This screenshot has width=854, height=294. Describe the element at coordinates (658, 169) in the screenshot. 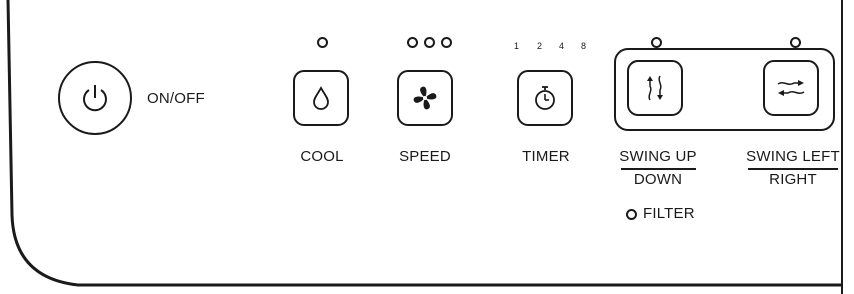

I see `swing-up-down-divider` at that location.